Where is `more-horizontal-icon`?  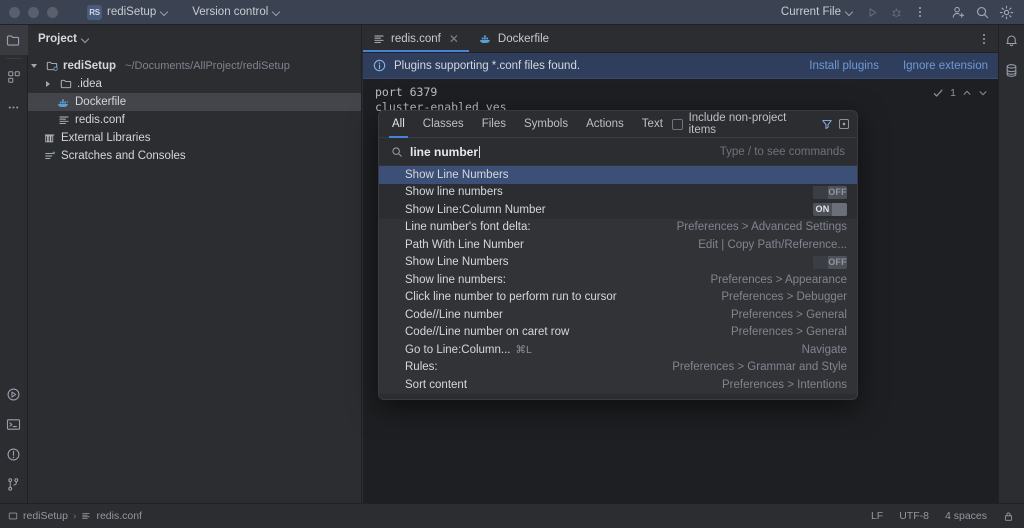
more-horizontal-icon is located at coordinates (14, 107).